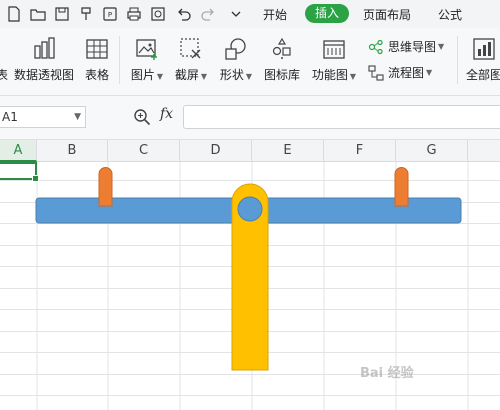 The width and height of the screenshot is (500, 410). What do you see at coordinates (14, 14) in the screenshot?
I see `new-file-icon` at bounding box center [14, 14].